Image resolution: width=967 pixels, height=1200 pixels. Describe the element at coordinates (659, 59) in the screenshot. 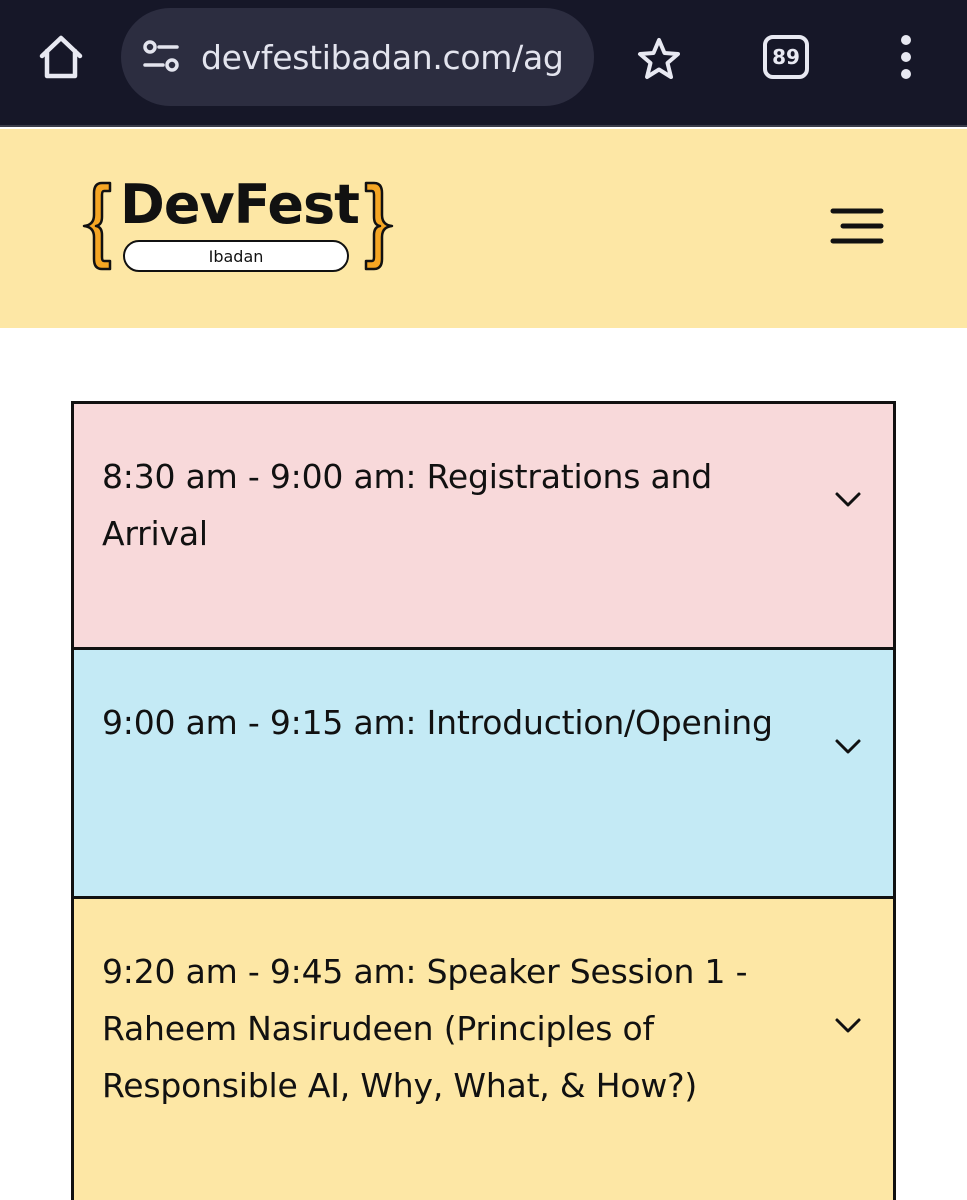

I see `star-icon` at that location.